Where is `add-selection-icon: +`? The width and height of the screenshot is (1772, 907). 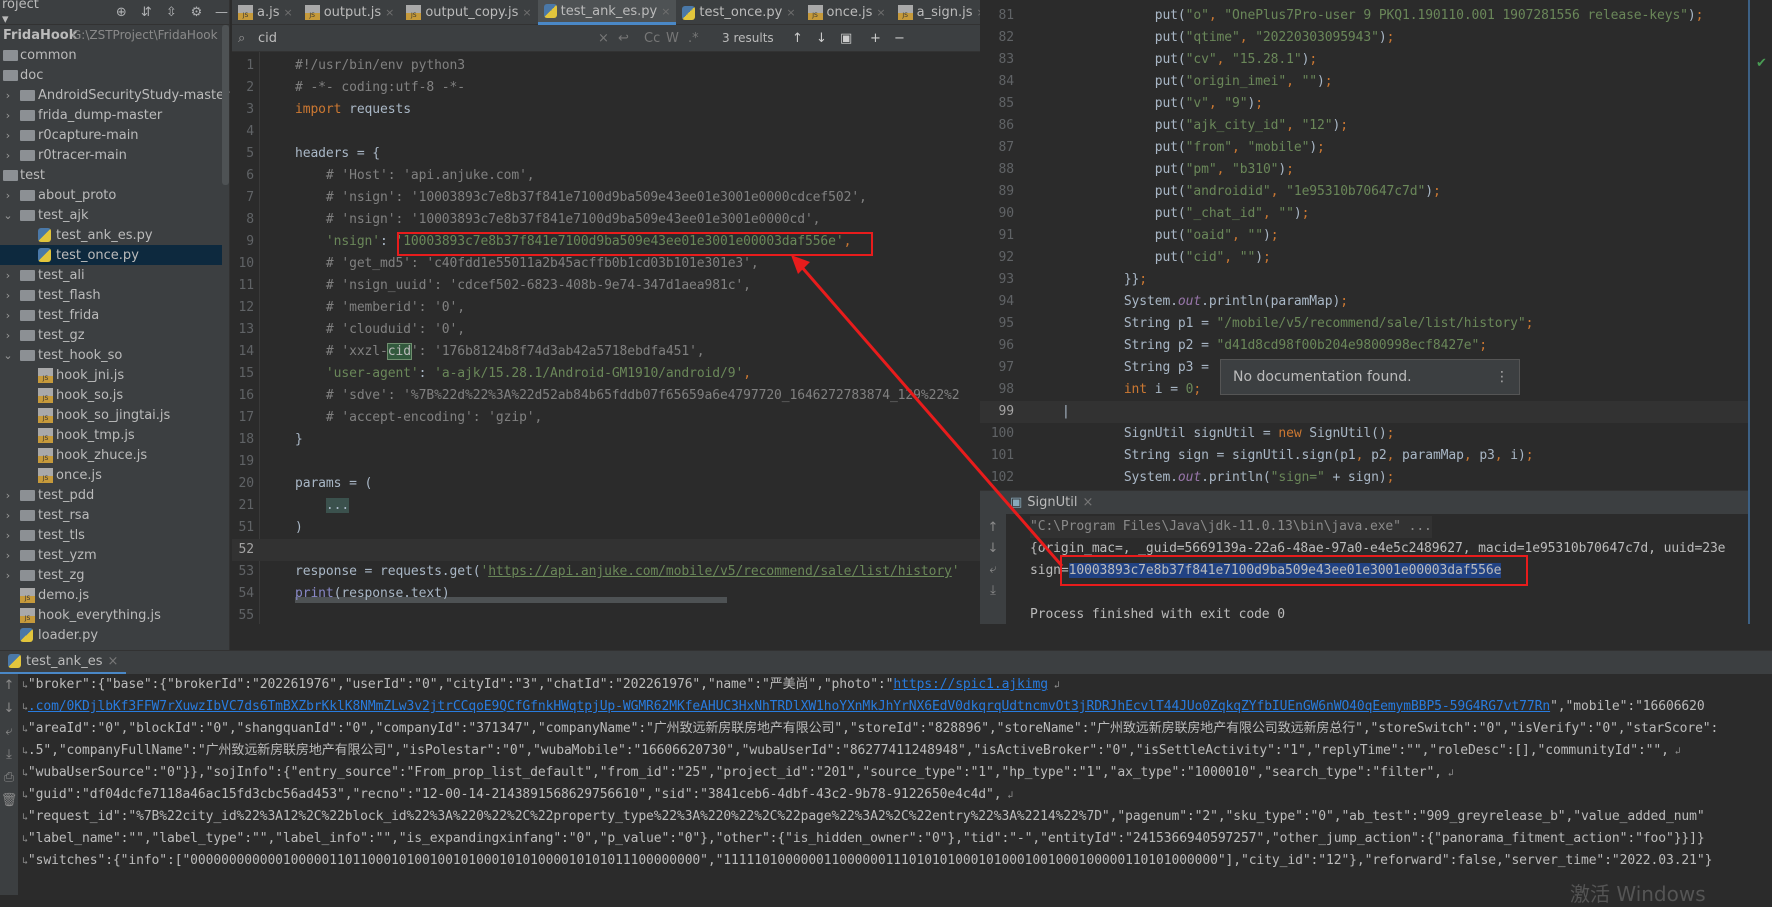 add-selection-icon: + is located at coordinates (882, 38).